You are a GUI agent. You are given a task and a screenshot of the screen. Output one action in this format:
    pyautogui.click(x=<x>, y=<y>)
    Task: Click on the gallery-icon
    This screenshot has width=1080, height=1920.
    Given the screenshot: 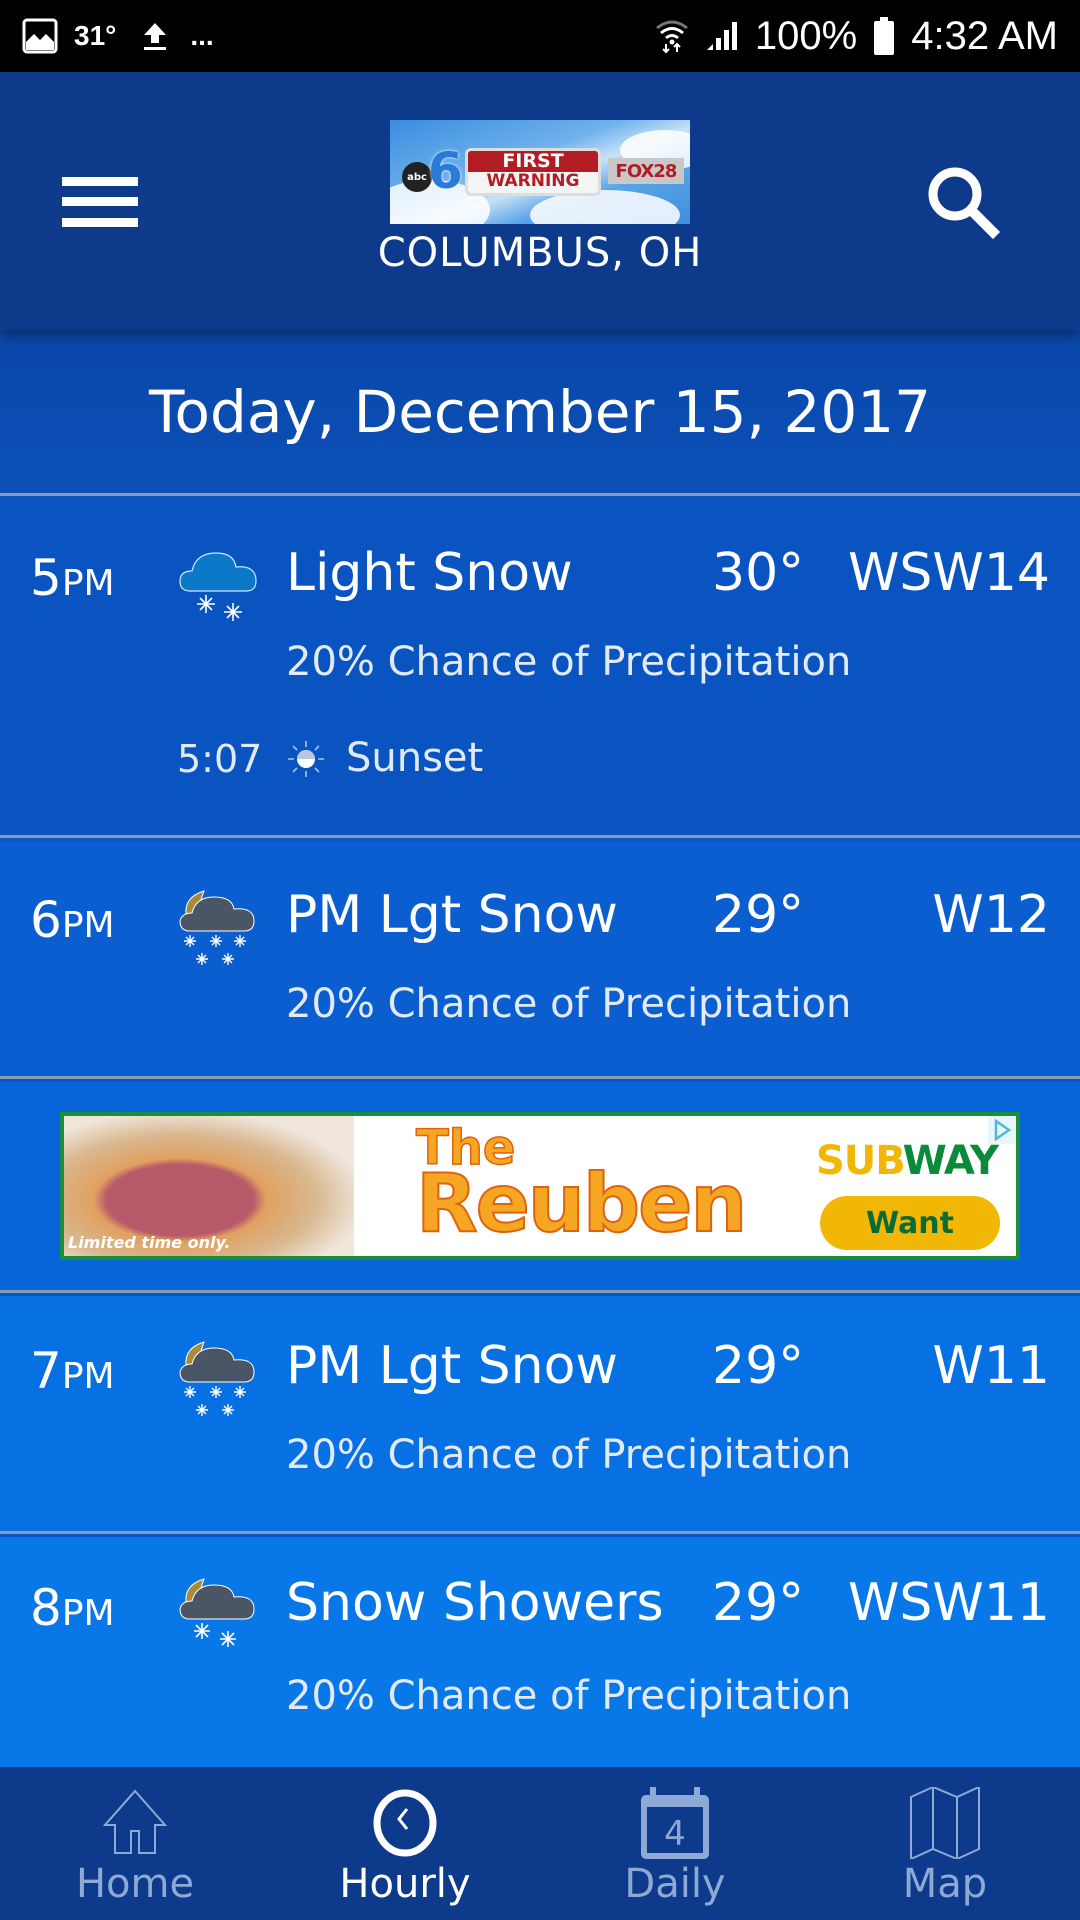 What is the action you would take?
    pyautogui.click(x=40, y=36)
    